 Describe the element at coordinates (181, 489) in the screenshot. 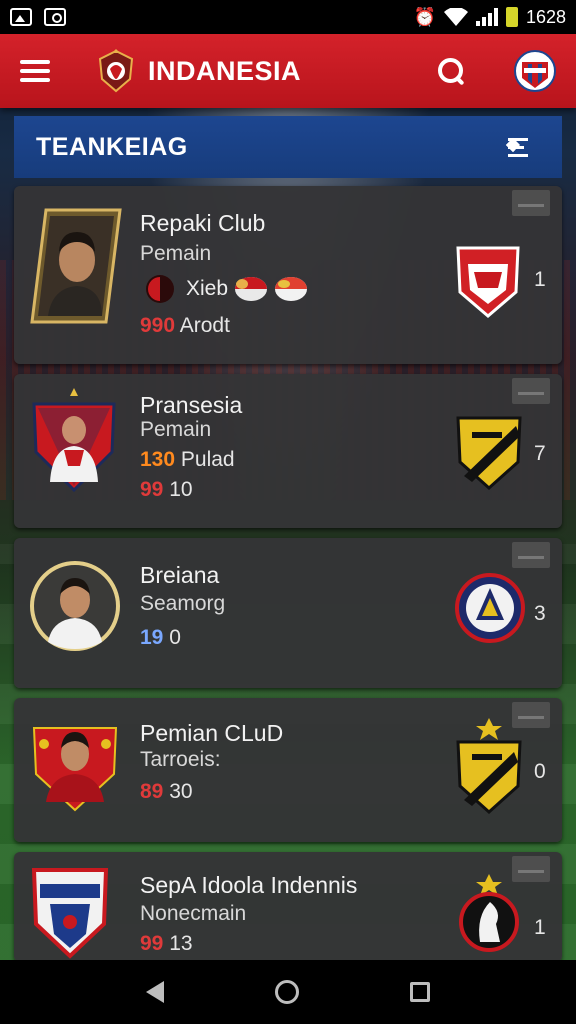

I see `stat-label: 10` at that location.